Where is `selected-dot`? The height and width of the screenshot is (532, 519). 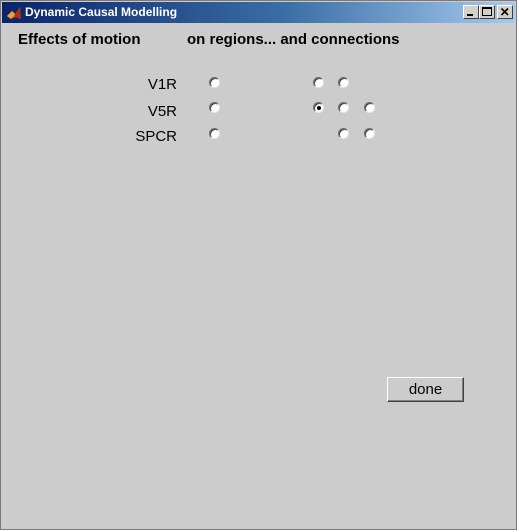
selected-dot is located at coordinates (319, 108).